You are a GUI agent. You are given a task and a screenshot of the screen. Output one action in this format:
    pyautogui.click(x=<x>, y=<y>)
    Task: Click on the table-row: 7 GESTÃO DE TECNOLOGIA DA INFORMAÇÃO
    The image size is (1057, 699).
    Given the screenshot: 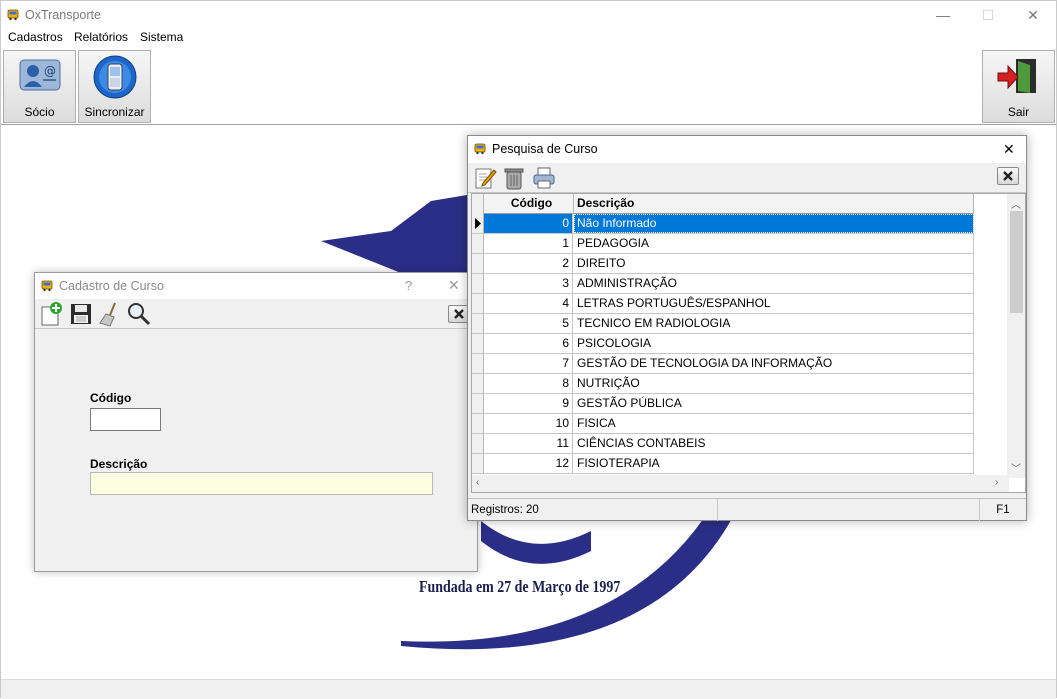 What is the action you would take?
    pyautogui.click(x=723, y=364)
    